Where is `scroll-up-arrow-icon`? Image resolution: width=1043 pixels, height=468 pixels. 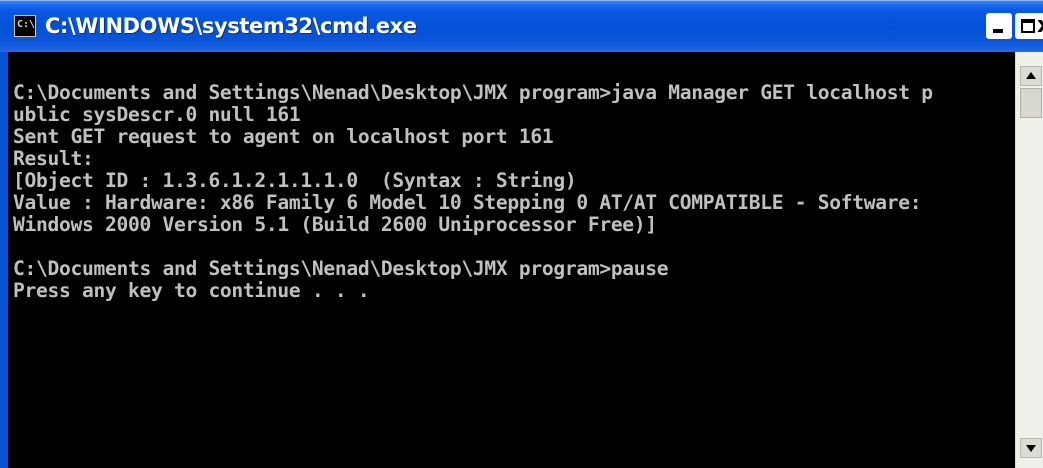
scroll-up-arrow-icon is located at coordinates (1031, 75).